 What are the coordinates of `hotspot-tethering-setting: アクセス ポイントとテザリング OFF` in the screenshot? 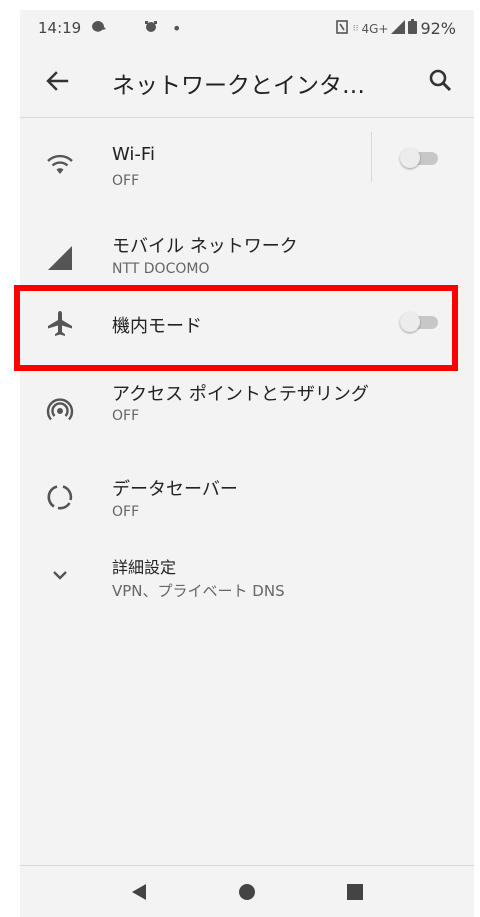 It's located at (247, 412).